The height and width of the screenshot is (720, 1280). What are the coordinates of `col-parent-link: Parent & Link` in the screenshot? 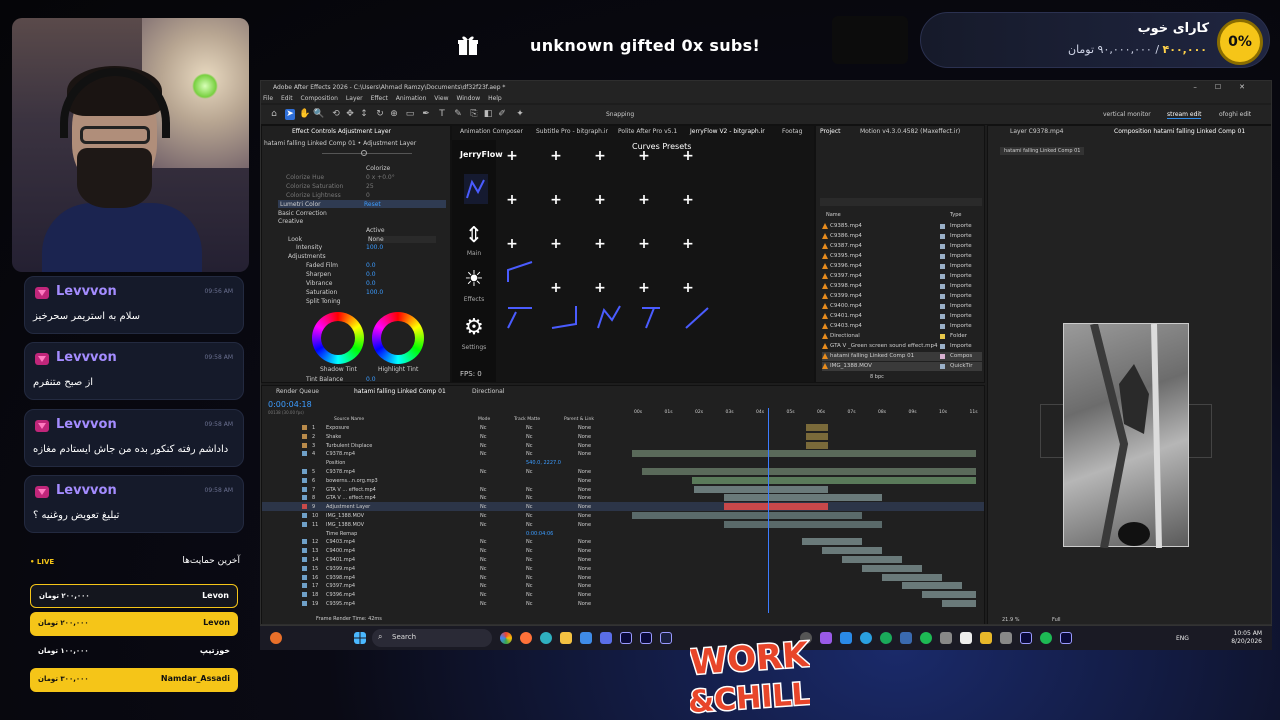 It's located at (579, 419).